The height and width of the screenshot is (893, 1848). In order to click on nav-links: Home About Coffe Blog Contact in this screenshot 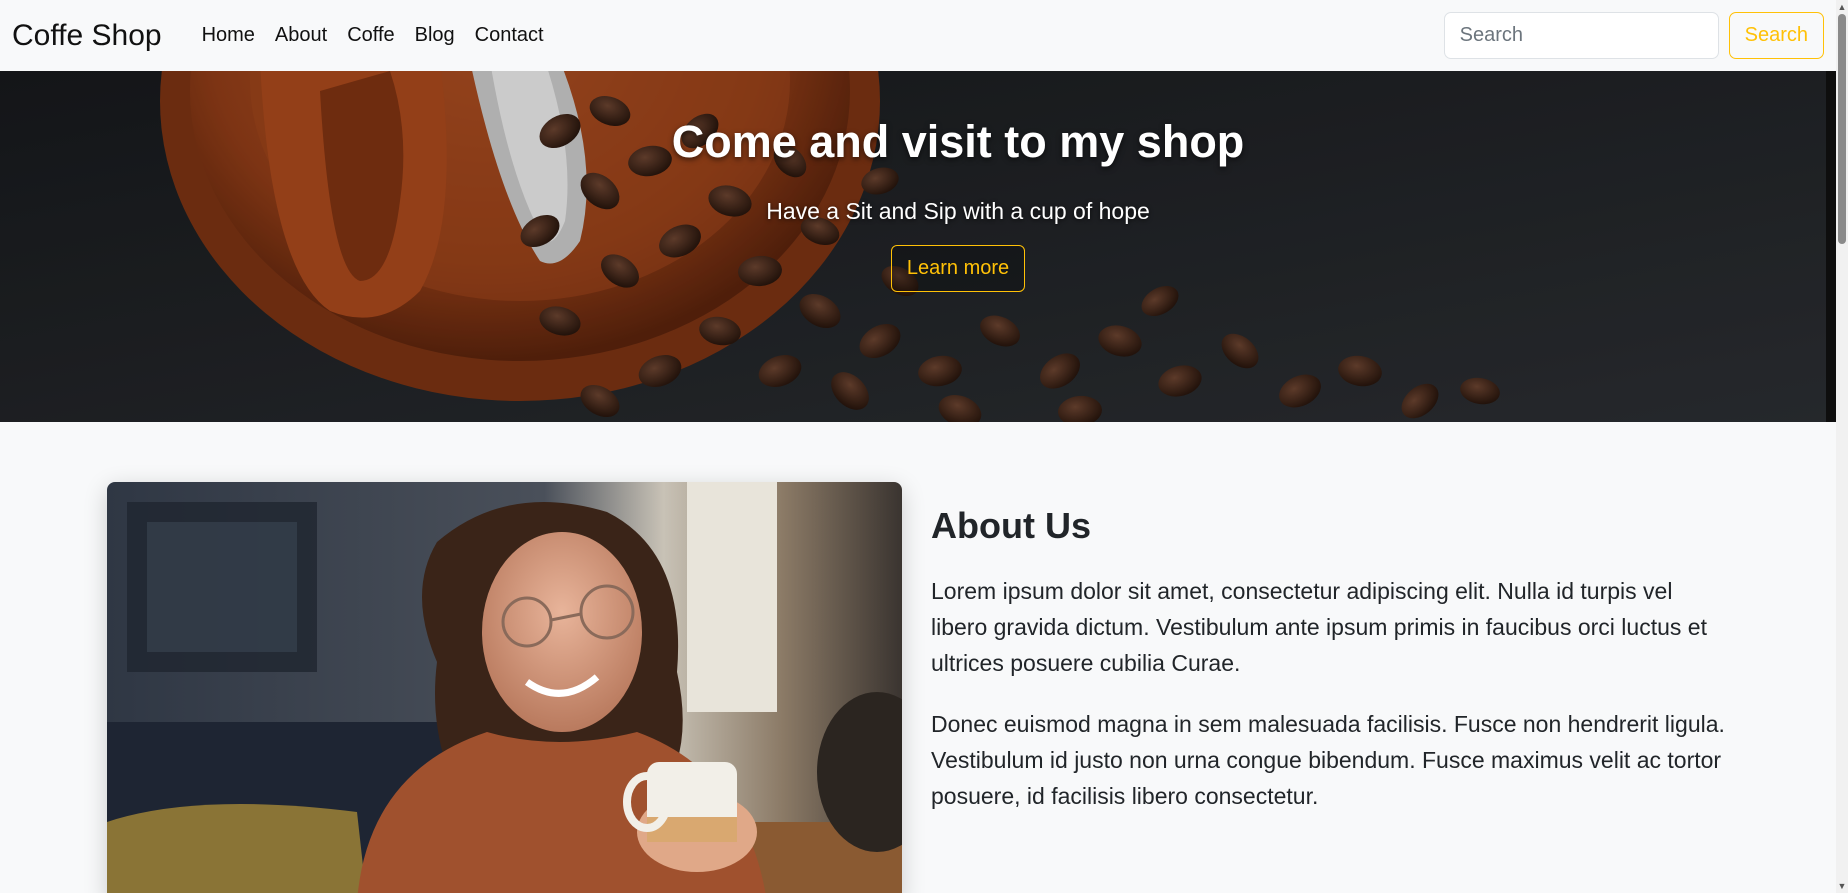, I will do `click(373, 35)`.